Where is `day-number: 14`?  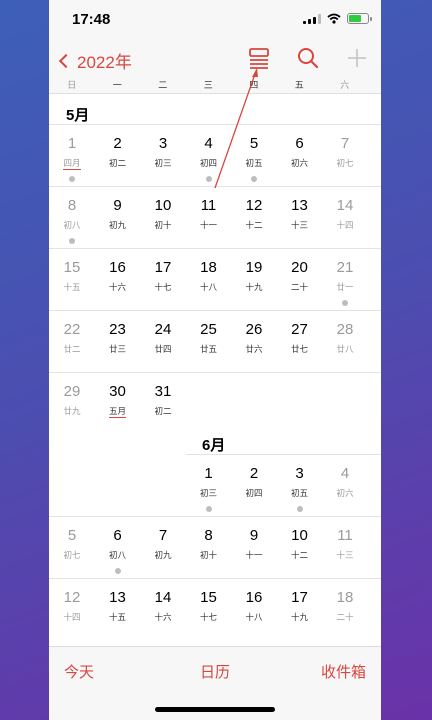
day-number: 14 is located at coordinates (345, 205).